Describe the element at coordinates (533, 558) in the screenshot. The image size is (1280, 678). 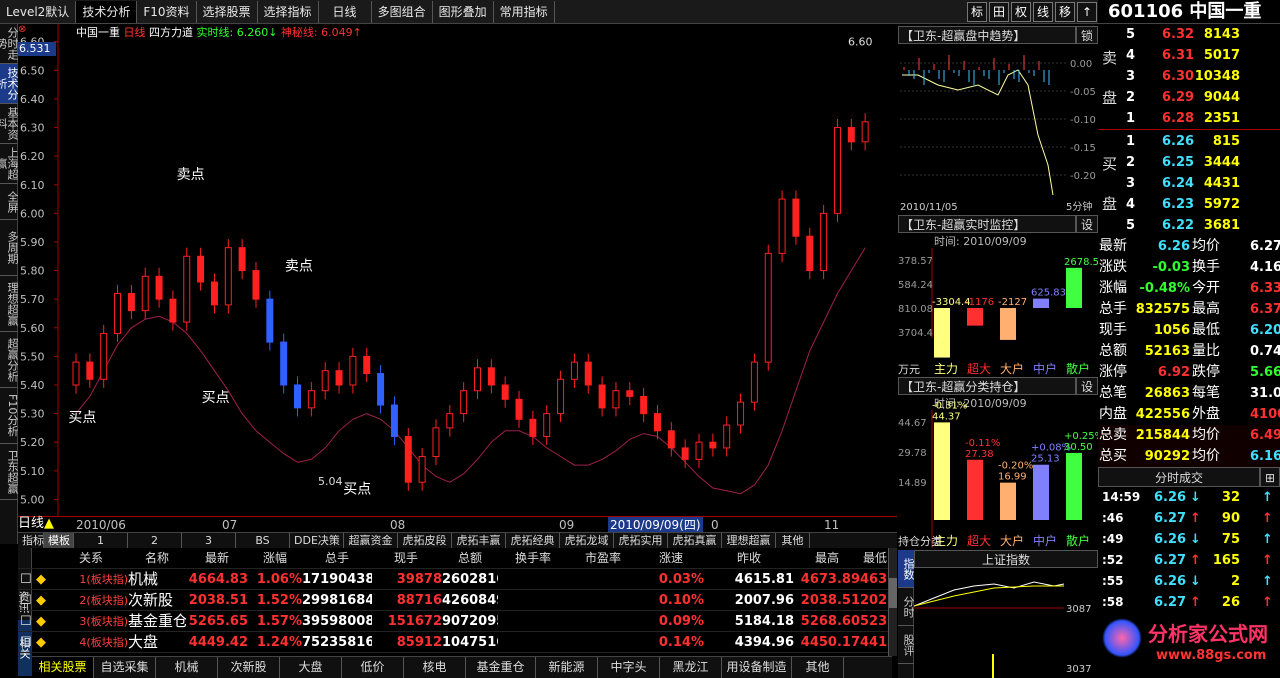
I see `column-header: 换手率` at that location.